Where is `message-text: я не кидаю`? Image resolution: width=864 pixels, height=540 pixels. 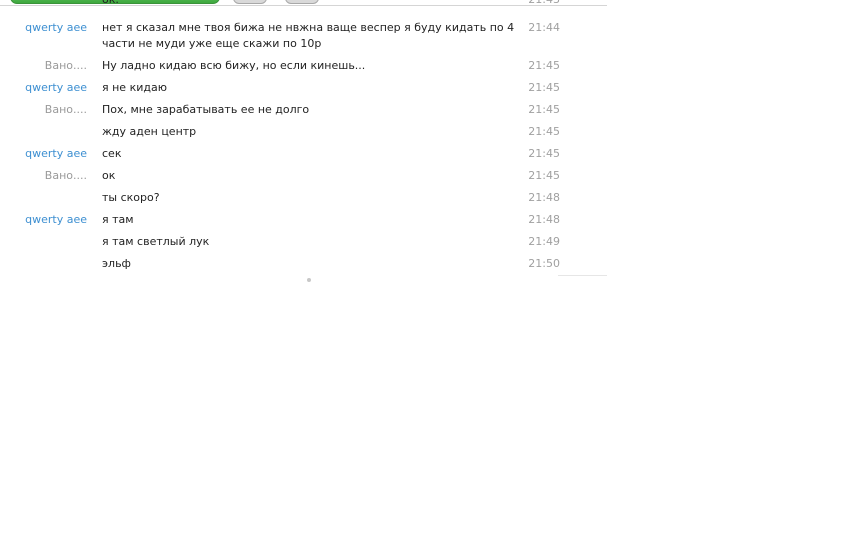 message-text: я не кидаю is located at coordinates (134, 87).